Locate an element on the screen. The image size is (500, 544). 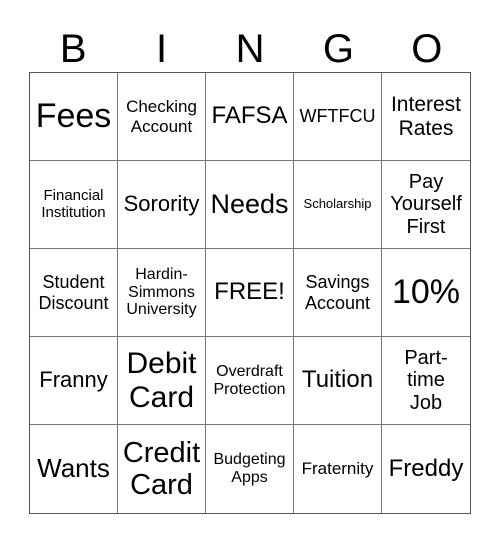
bingo-cell: Needs is located at coordinates (250, 205).